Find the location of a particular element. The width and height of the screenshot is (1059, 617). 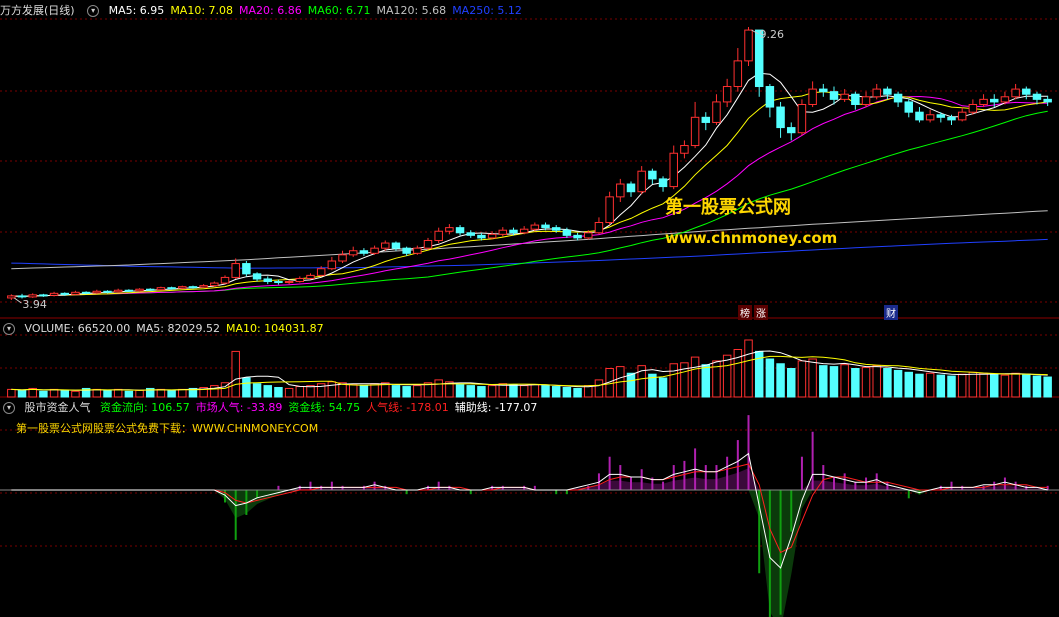

promo-text: 第一股票公式网股票公式免费下载：WWW.CHNMONEY.COM is located at coordinates (167, 428).